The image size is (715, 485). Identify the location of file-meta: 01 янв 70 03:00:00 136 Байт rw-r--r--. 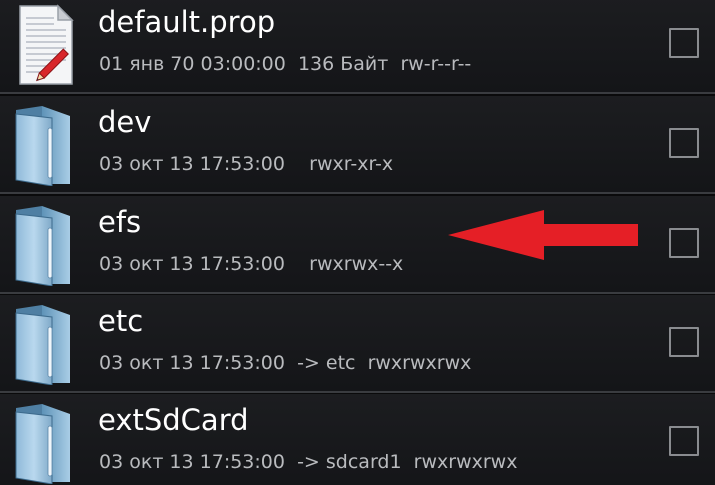
(285, 64).